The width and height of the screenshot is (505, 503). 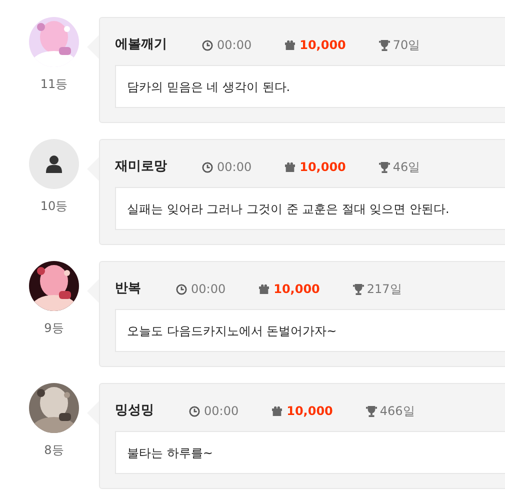 What do you see at coordinates (397, 411) in the screenshot?
I see `days-text: 466일` at bounding box center [397, 411].